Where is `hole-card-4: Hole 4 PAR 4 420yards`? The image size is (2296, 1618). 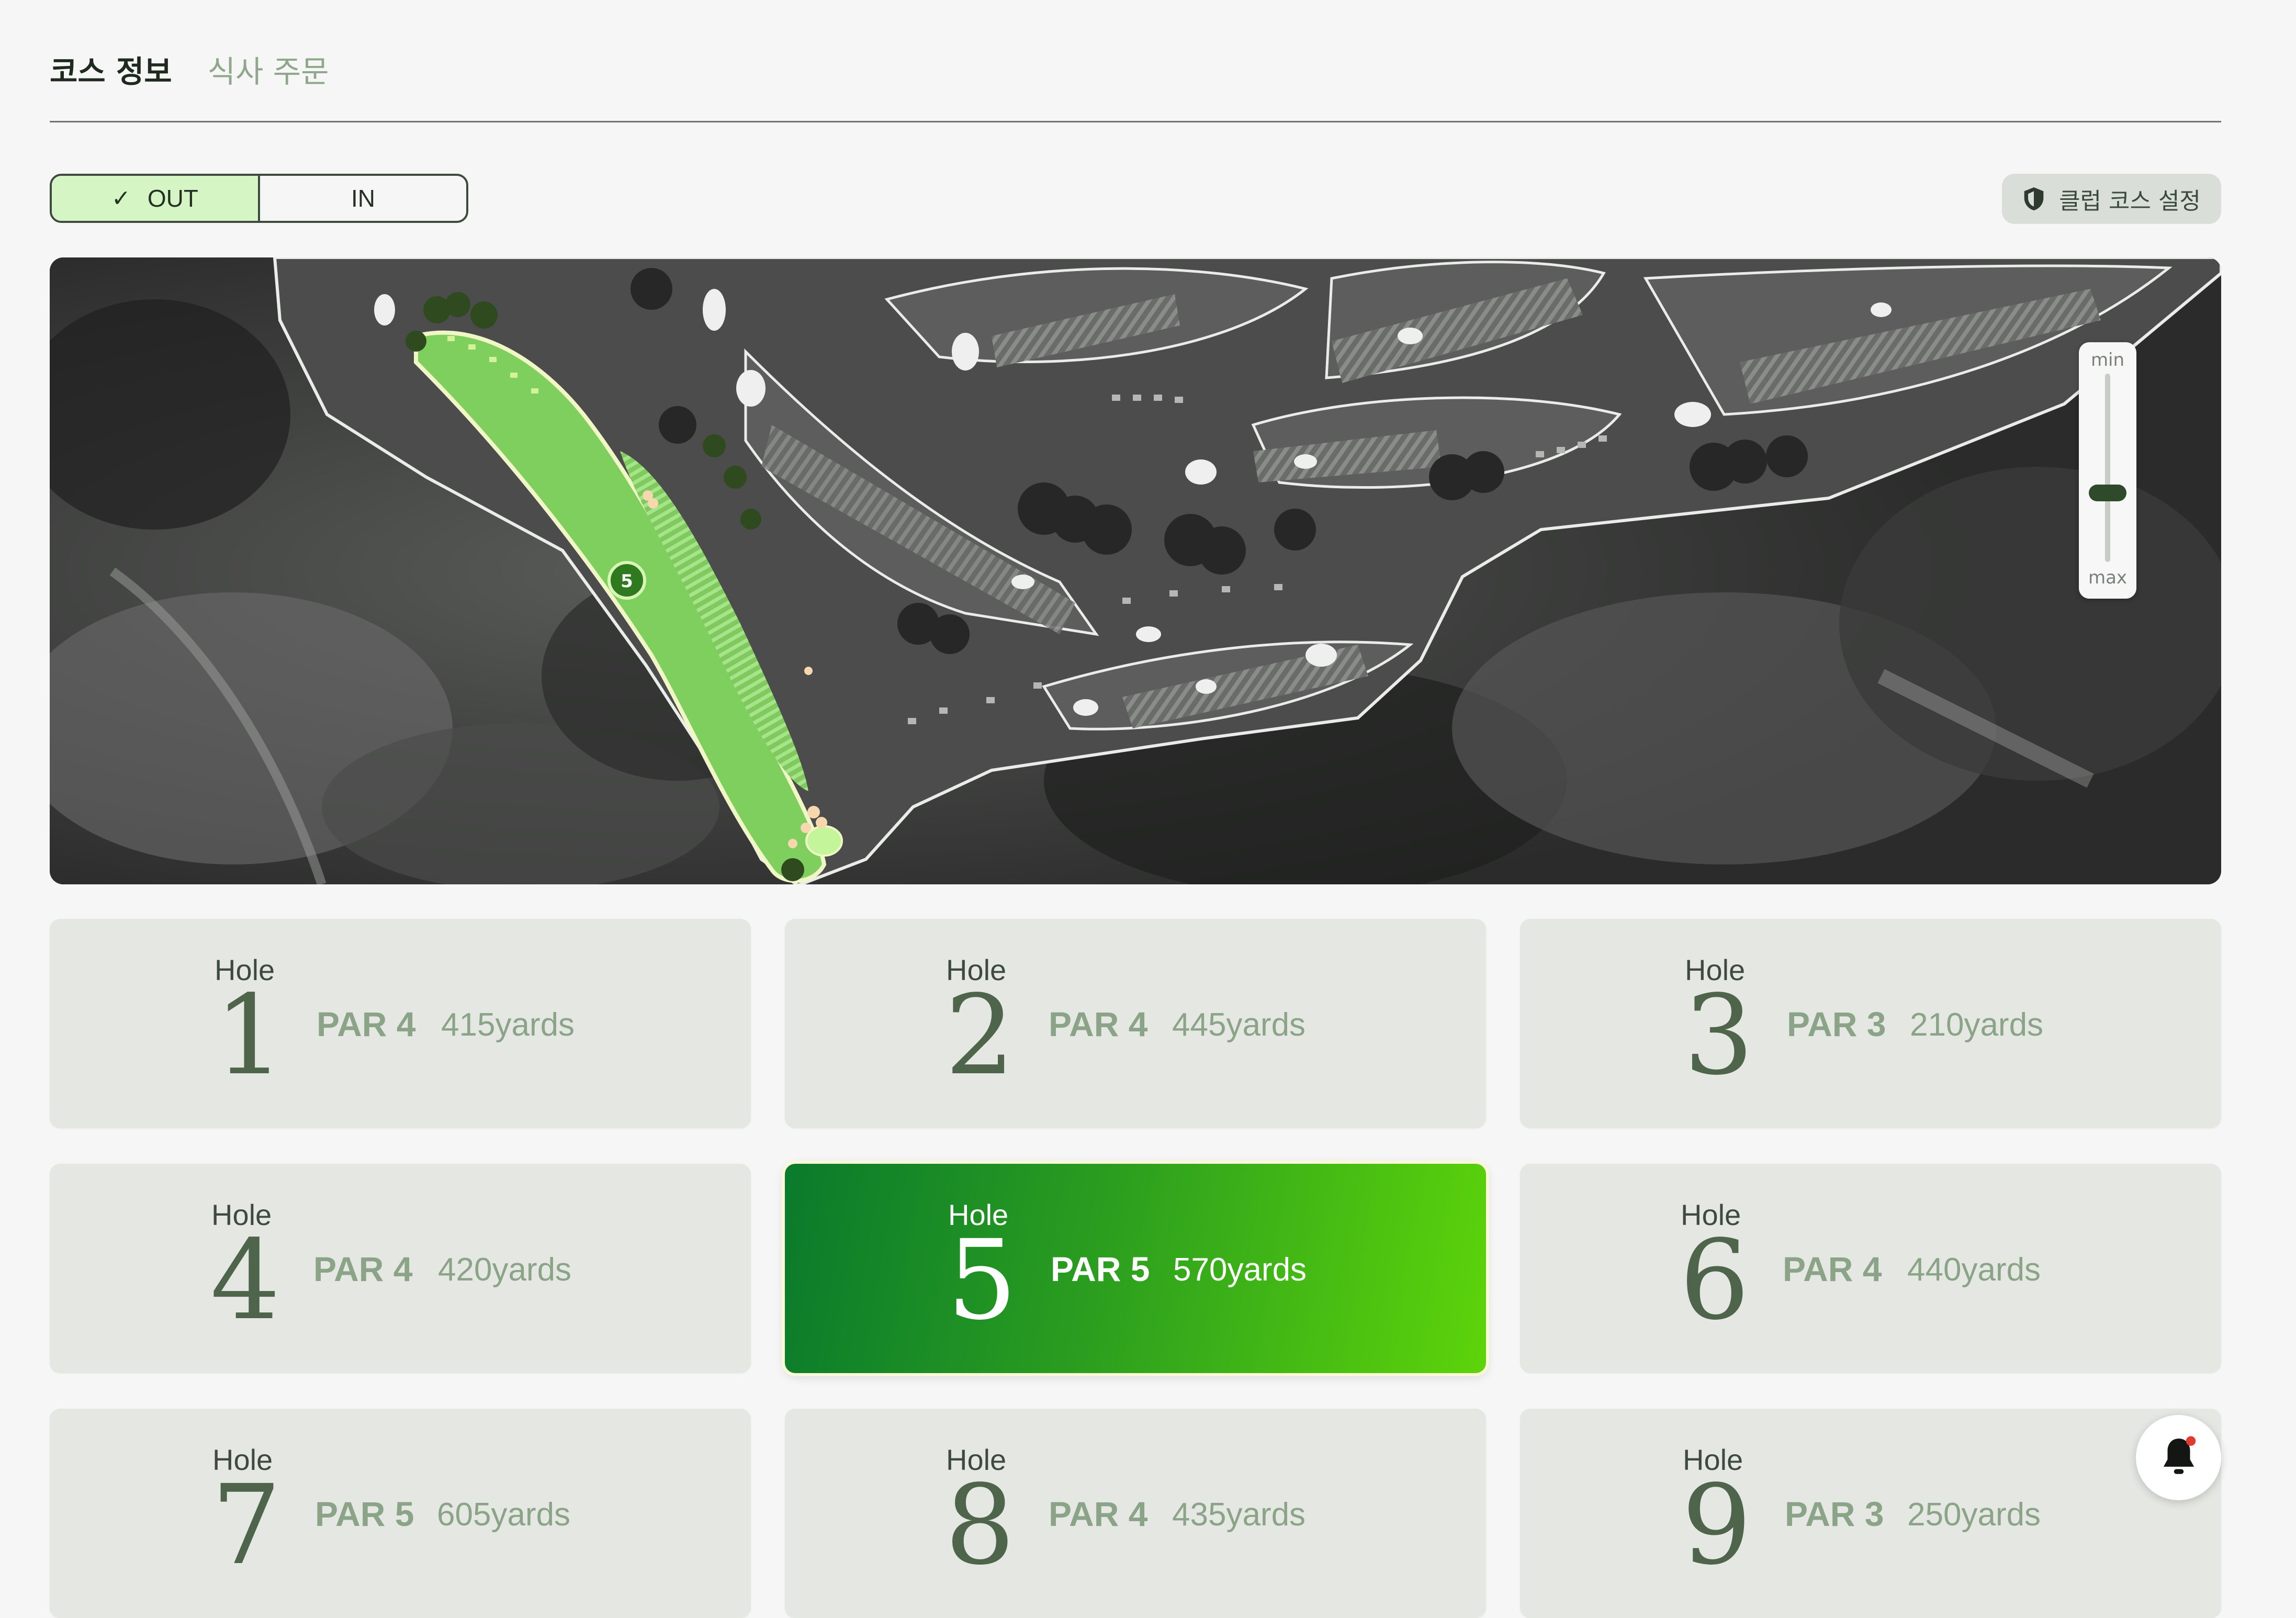
hole-card-4: Hole 4 PAR 4 420yards is located at coordinates (400, 1268).